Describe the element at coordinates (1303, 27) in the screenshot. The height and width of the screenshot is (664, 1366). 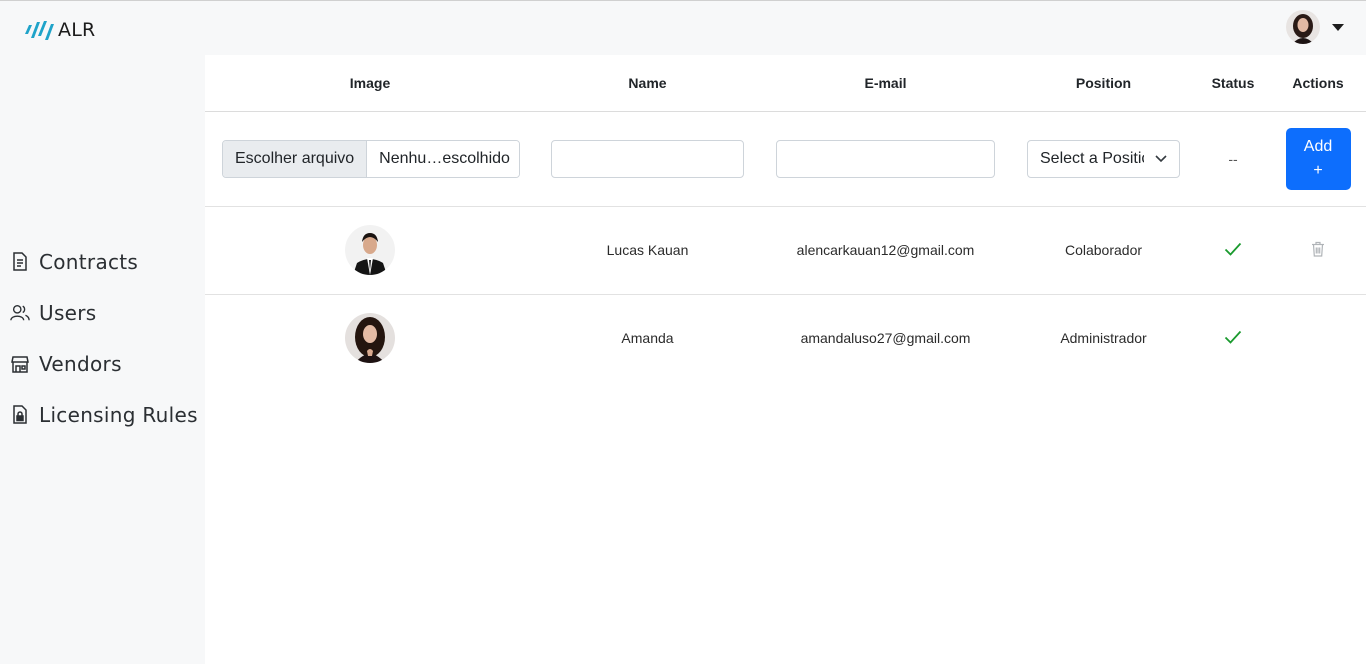
I see `user-avatar` at that location.